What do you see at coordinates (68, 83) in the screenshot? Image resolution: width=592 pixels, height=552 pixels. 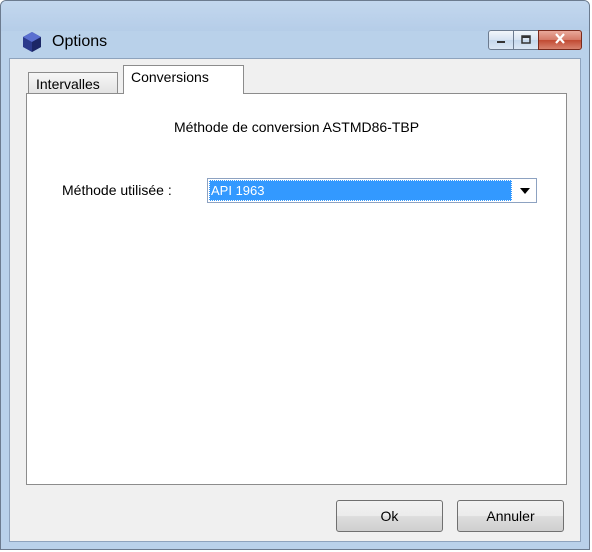 I see `tab-label: Intervalles` at bounding box center [68, 83].